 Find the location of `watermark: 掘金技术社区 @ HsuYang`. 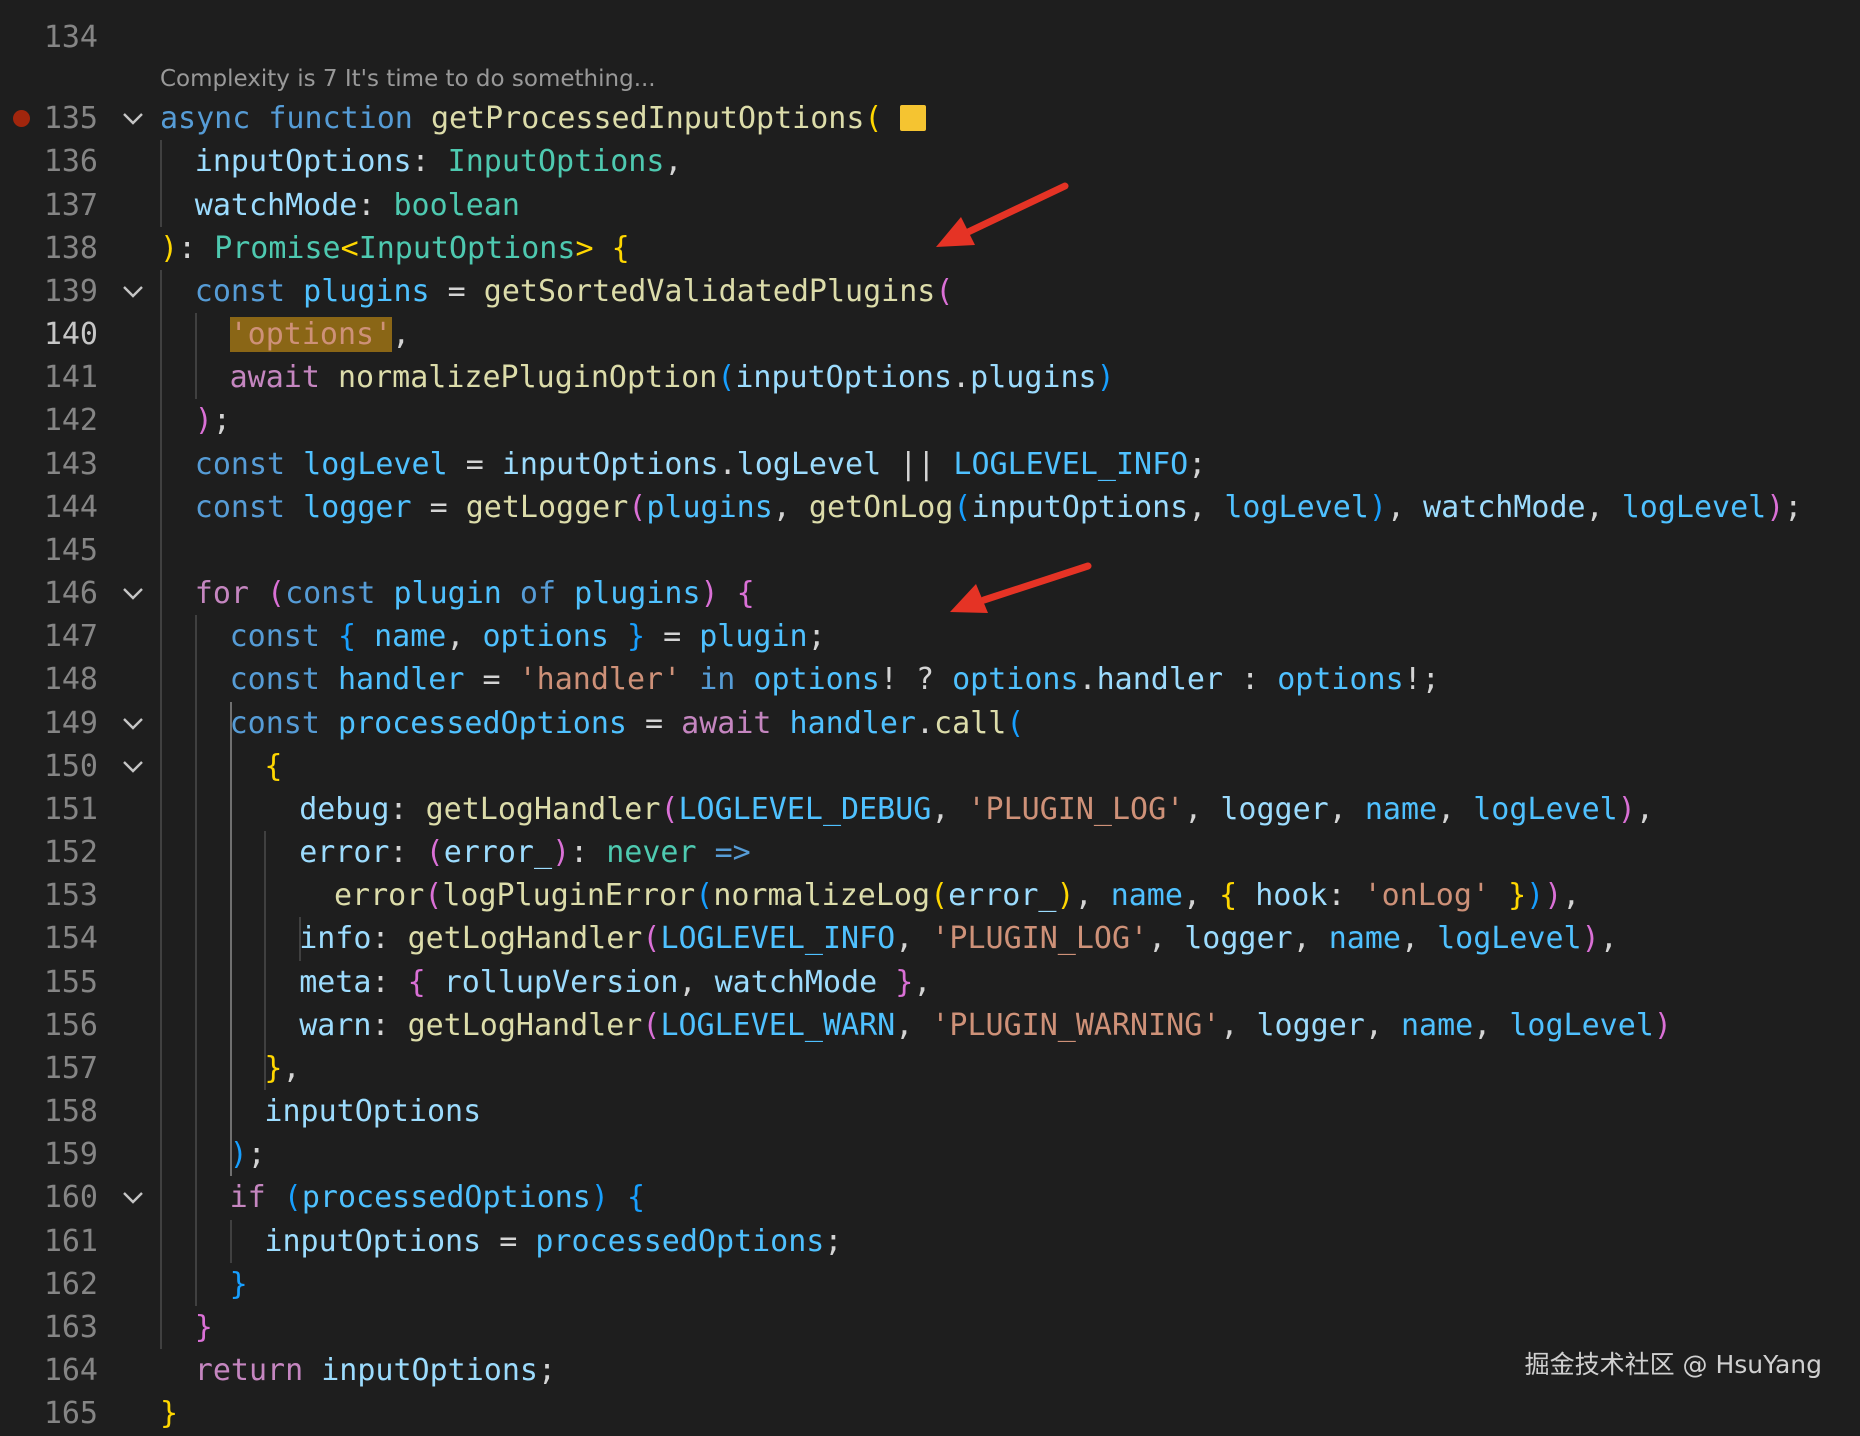

watermark: 掘金技术社区 @ HsuYang is located at coordinates (1673, 1364).